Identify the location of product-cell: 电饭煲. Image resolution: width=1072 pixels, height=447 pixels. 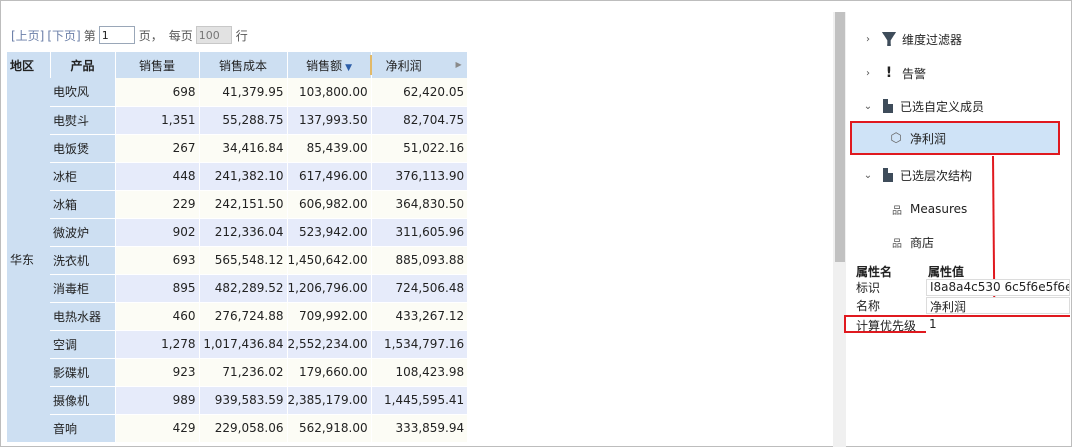
(83, 148).